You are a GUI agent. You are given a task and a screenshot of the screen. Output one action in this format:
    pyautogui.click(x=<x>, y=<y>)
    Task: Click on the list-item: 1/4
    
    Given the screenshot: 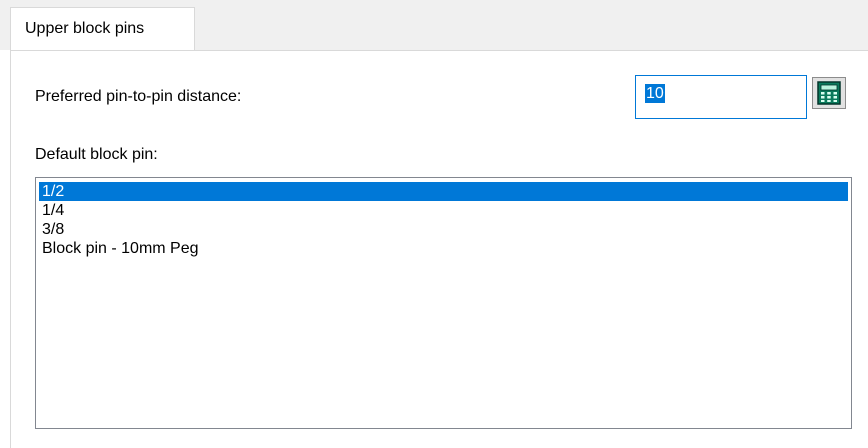 What is the action you would take?
    pyautogui.click(x=443, y=210)
    